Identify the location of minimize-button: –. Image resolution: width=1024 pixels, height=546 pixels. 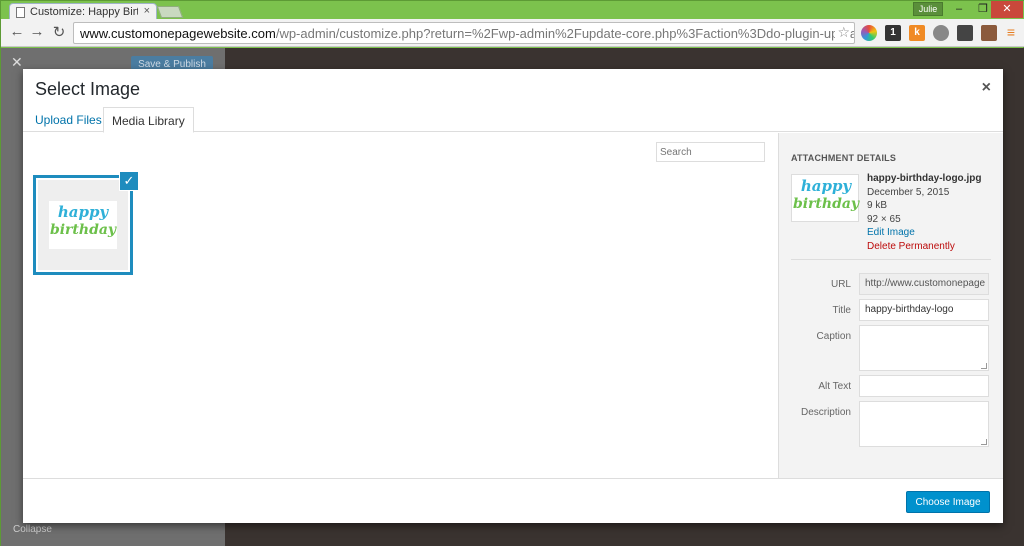
(959, 9).